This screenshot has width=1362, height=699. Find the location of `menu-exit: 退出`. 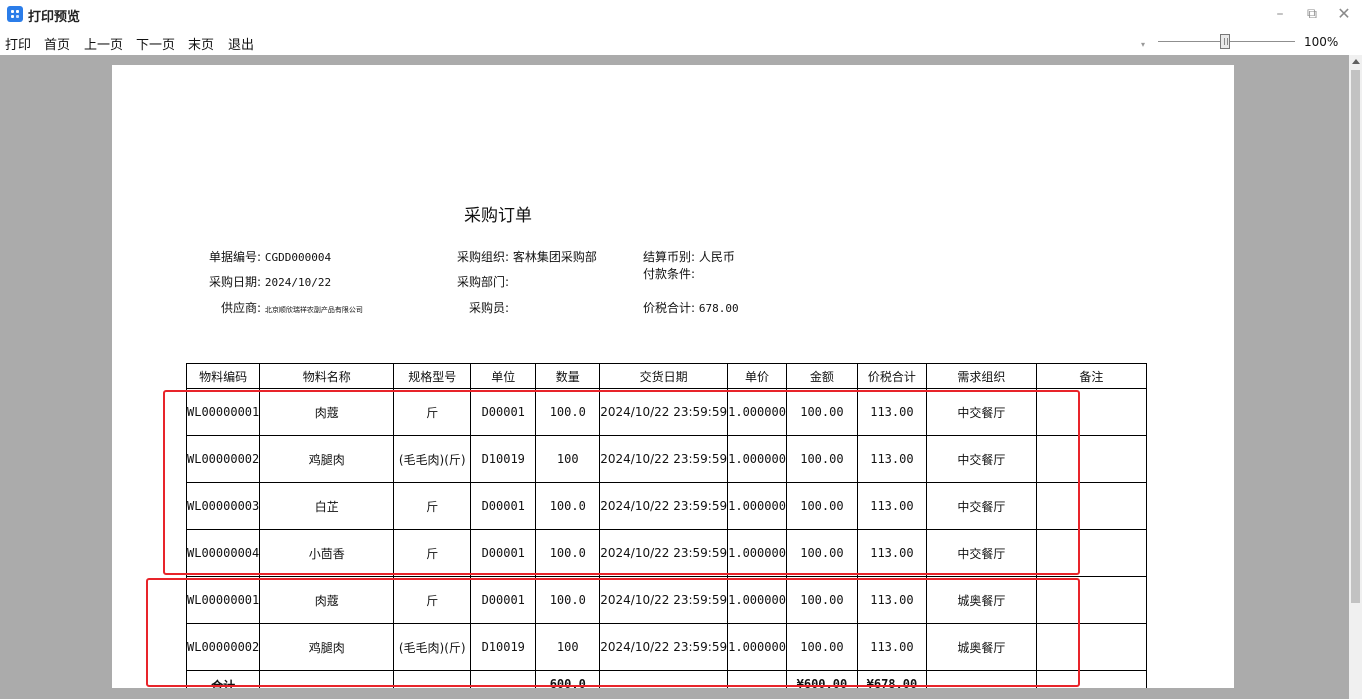

menu-exit: 退出 is located at coordinates (241, 43).